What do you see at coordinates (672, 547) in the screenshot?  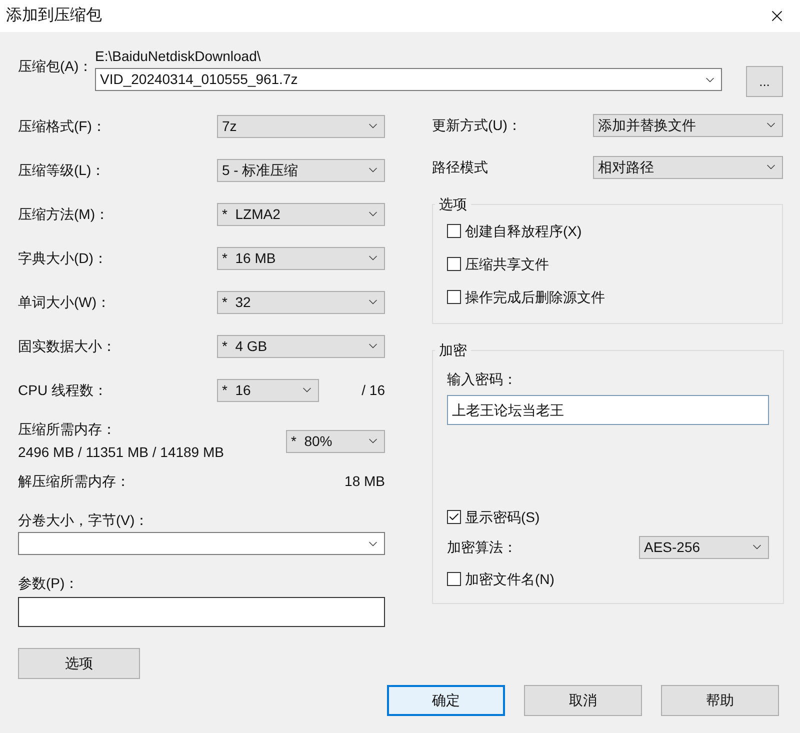 I see `dropdown-value: AES-256` at bounding box center [672, 547].